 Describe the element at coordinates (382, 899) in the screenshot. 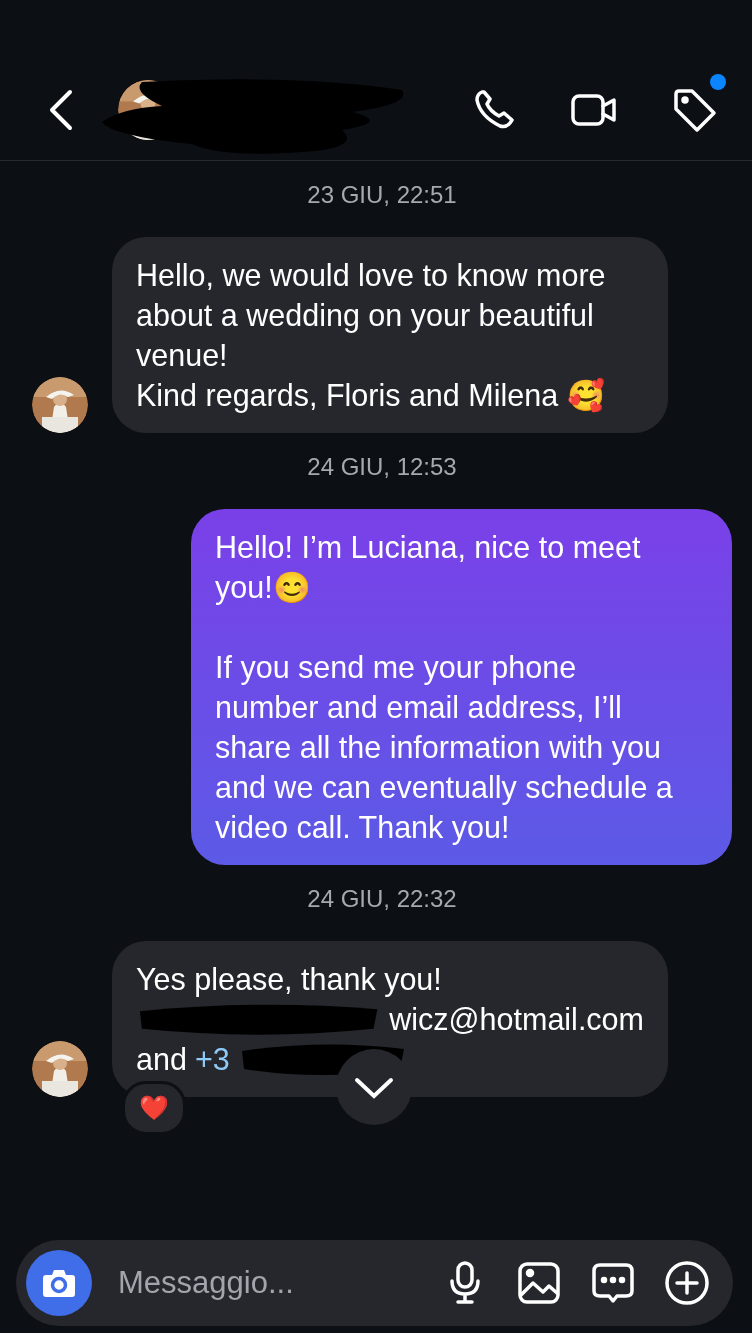

I see `timestamp: 24 GIU, 22:32` at that location.